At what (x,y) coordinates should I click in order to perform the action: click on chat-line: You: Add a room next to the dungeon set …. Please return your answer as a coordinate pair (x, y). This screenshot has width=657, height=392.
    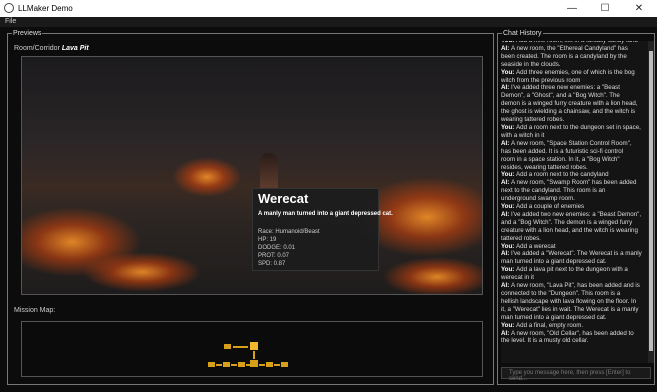
    Looking at the image, I should click on (574, 128).